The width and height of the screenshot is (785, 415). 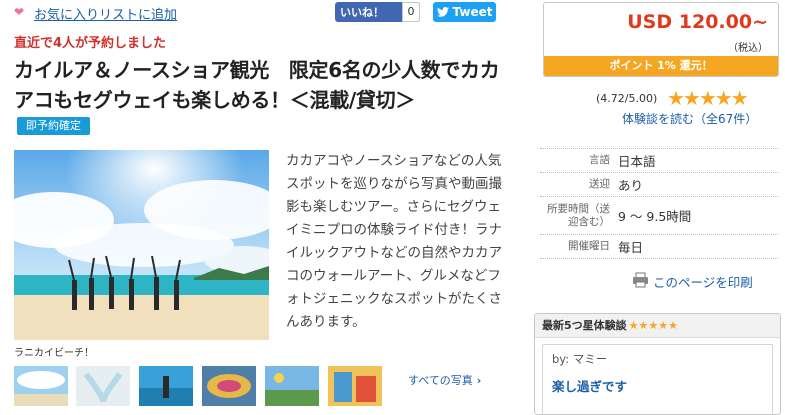 I want to click on tweet-button: Tweet, so click(x=464, y=12).